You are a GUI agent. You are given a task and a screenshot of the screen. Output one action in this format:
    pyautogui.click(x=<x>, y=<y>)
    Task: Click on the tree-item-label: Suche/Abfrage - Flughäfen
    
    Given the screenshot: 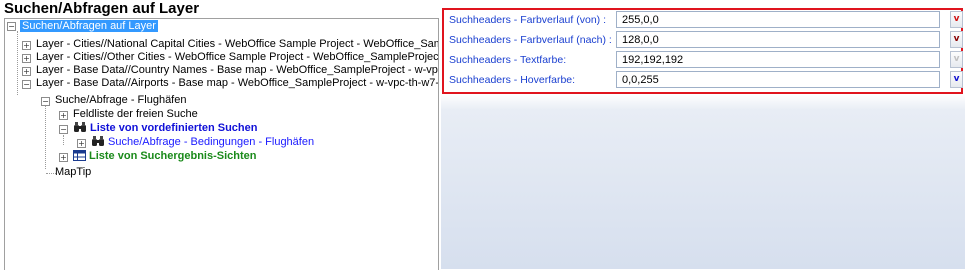 What is the action you would take?
    pyautogui.click(x=121, y=100)
    